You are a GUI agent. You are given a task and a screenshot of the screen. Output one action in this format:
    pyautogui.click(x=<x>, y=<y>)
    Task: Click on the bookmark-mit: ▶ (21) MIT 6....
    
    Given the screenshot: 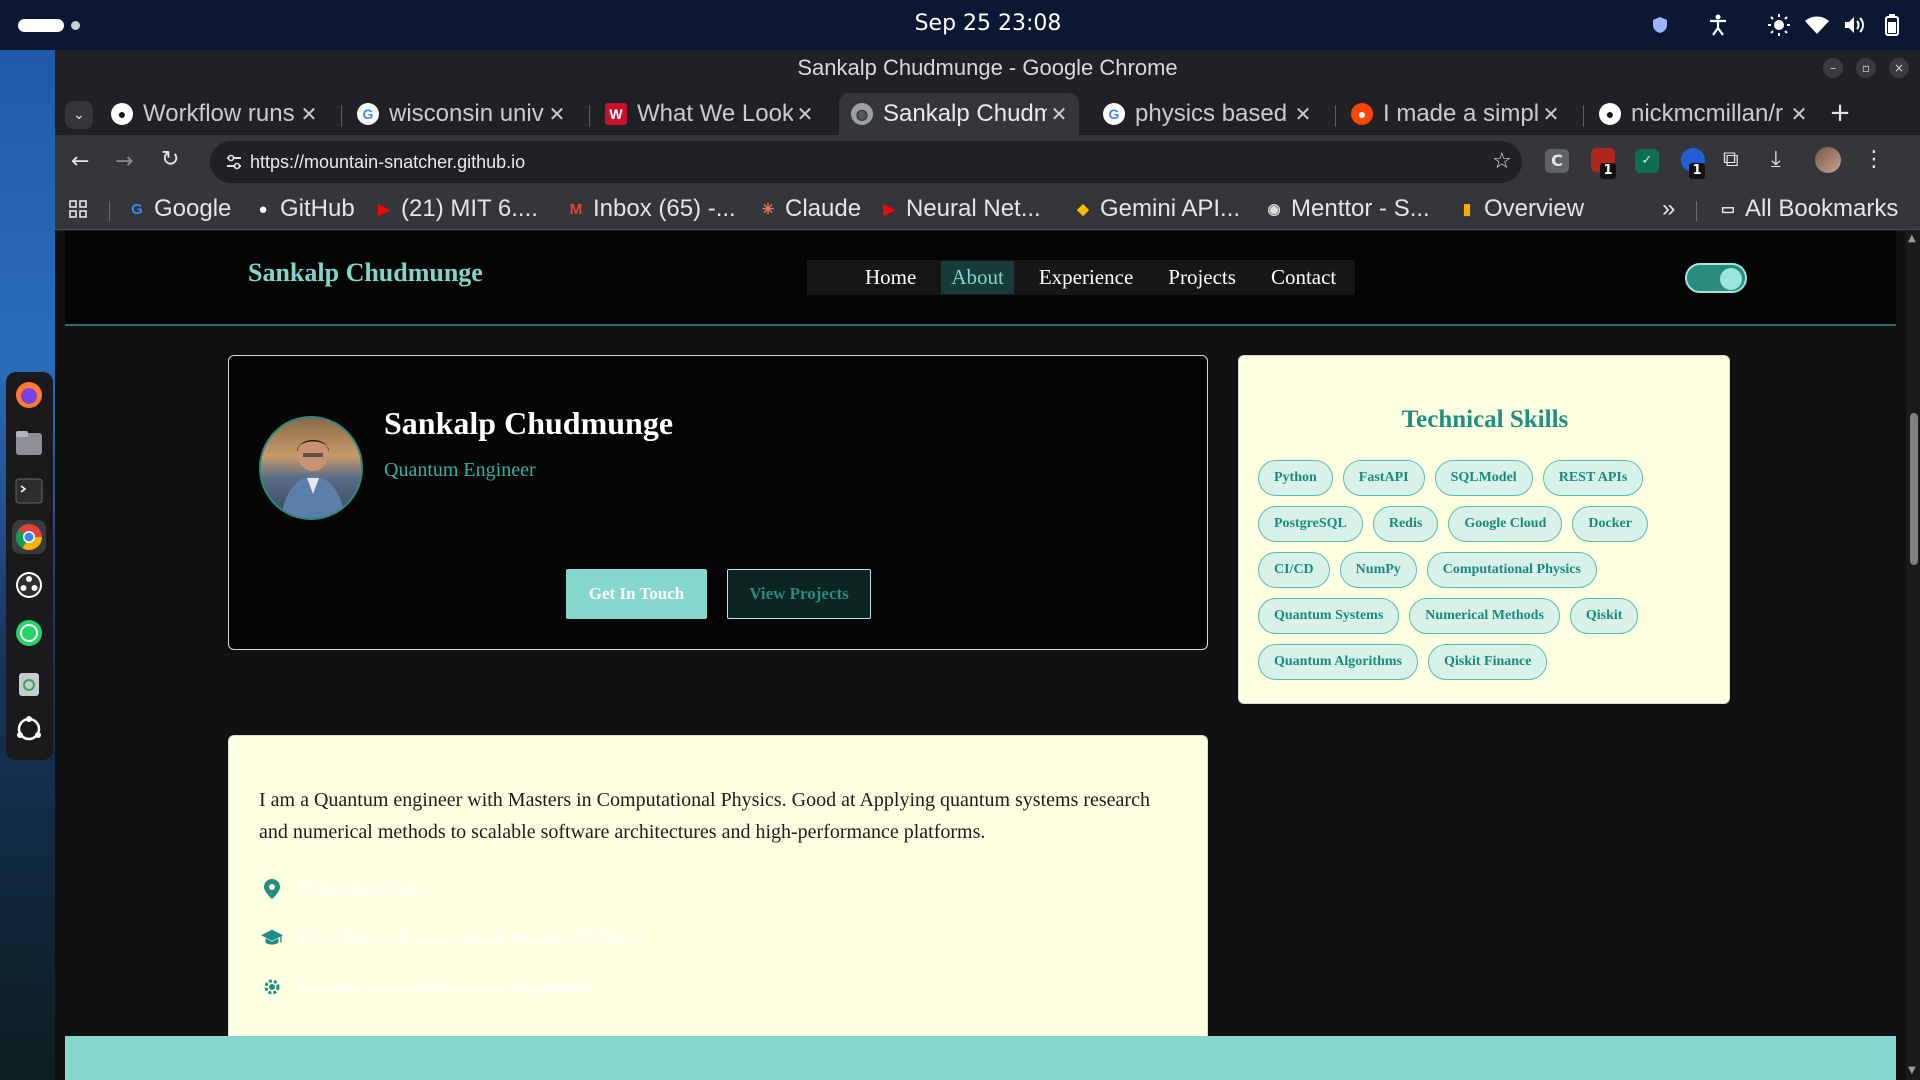 What is the action you would take?
    pyautogui.click(x=456, y=209)
    